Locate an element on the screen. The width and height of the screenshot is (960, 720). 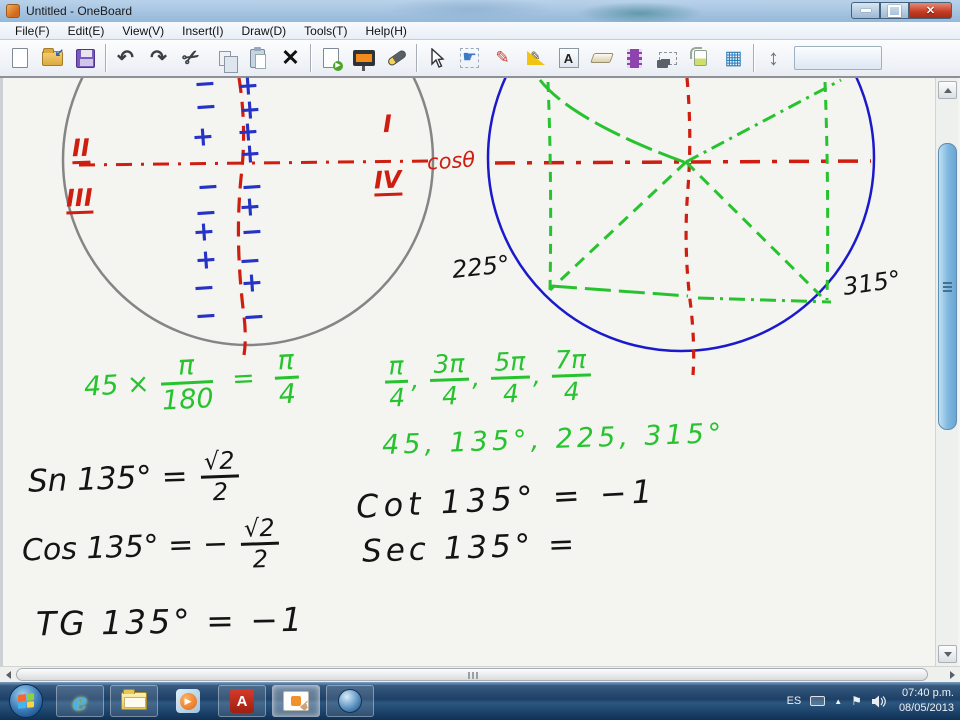
taskbar-oneboard is located at coordinates (296, 701).